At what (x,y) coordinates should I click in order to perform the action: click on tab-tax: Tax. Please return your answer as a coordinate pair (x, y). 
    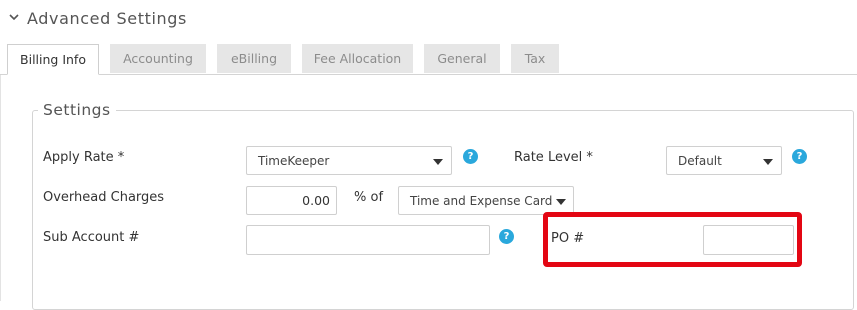
    Looking at the image, I should click on (535, 58).